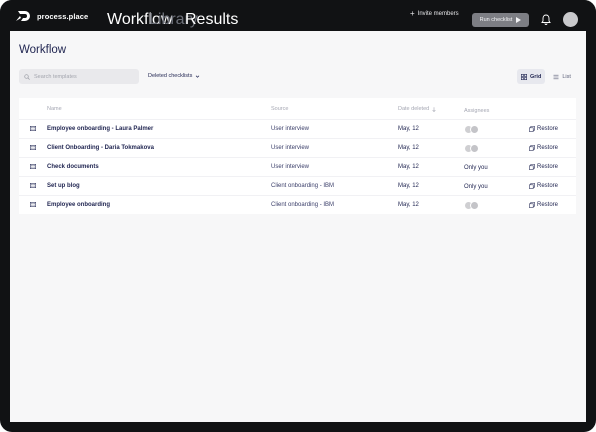  What do you see at coordinates (43, 50) in the screenshot?
I see `page-title: Workflow` at bounding box center [43, 50].